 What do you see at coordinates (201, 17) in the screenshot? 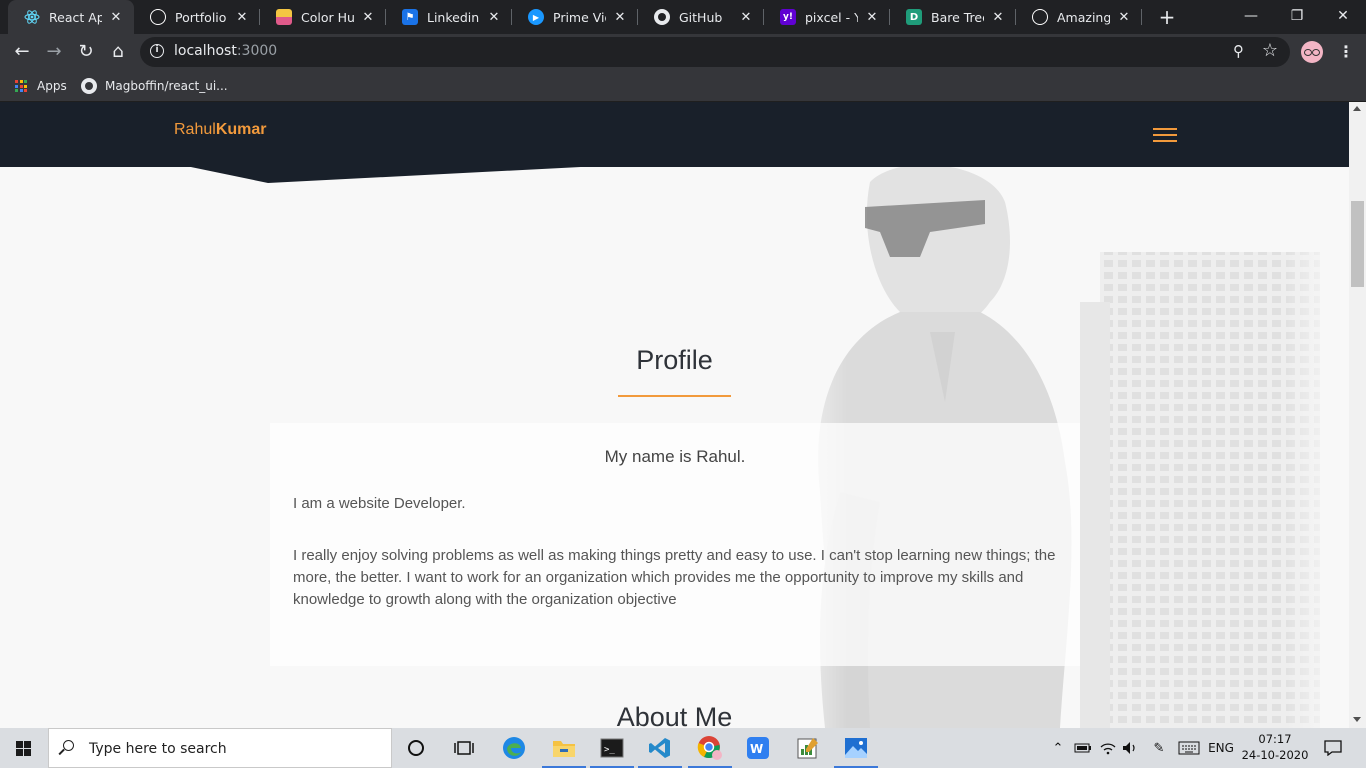
I see `tab-title: Portfolio Pa` at bounding box center [201, 17].